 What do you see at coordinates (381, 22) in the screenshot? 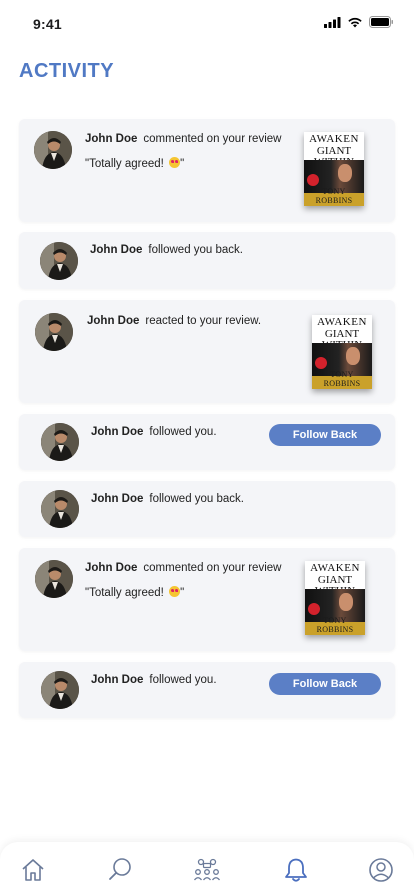
I see `battery-icon` at bounding box center [381, 22].